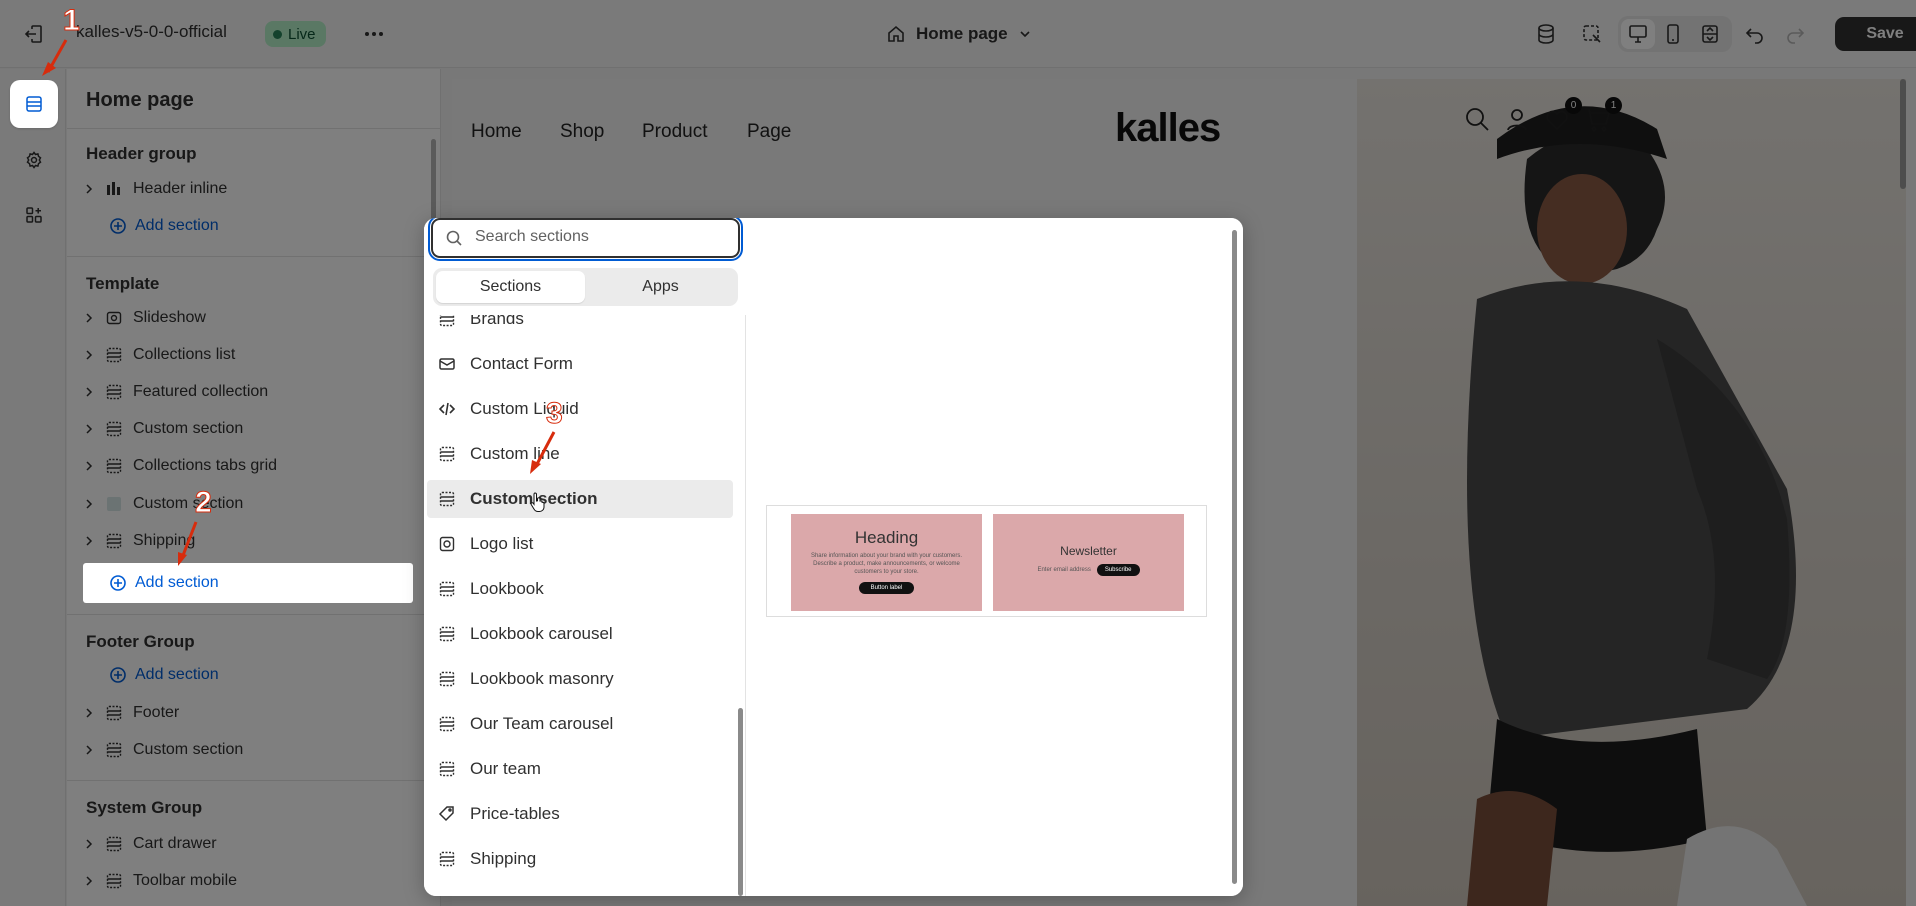 Image resolution: width=1916 pixels, height=906 pixels. What do you see at coordinates (118, 583) in the screenshot?
I see `plus-circle-icon` at bounding box center [118, 583].